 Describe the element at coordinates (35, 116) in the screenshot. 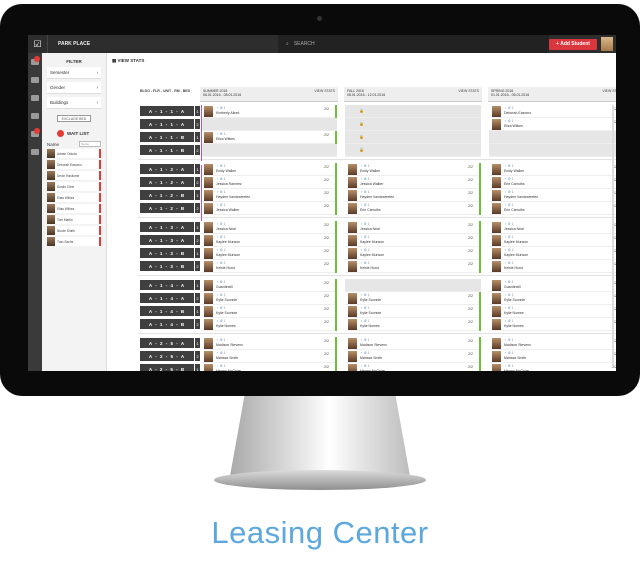

I see `mail-icon` at that location.